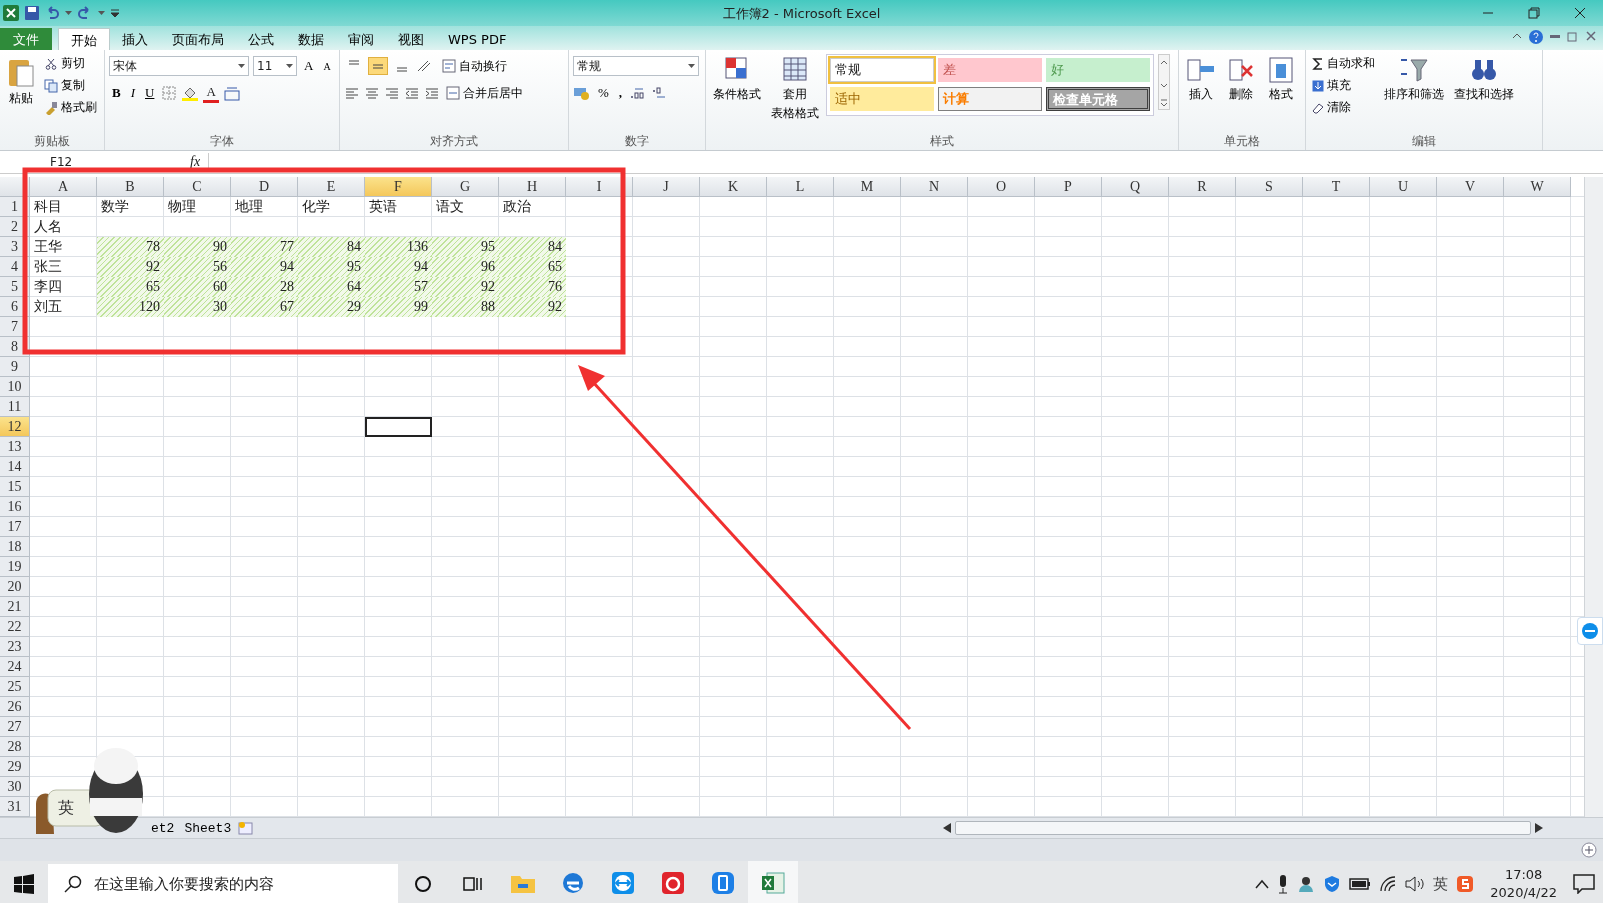  I want to click on wifi-icon, so click(1388, 884).